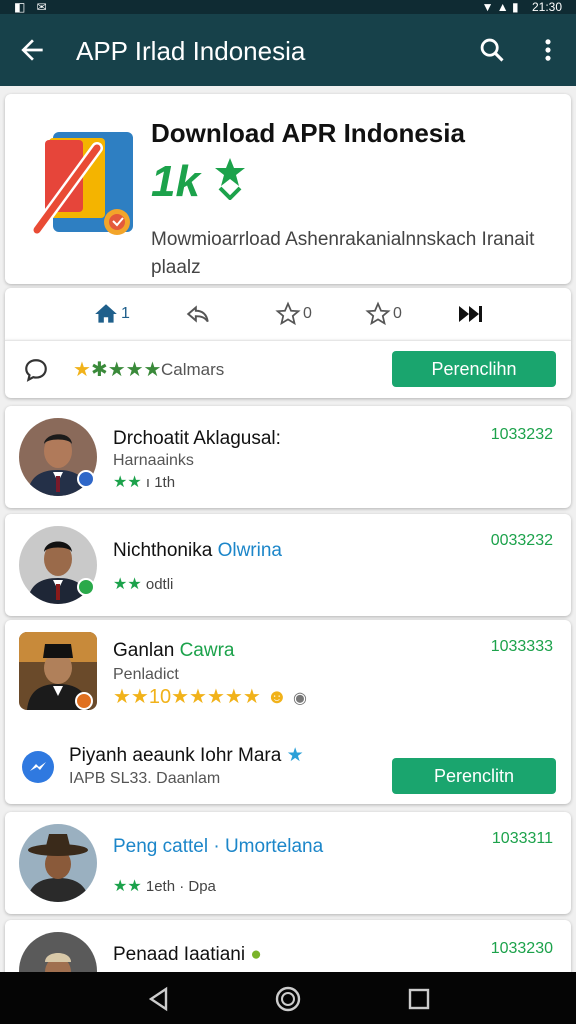 The height and width of the screenshot is (1024, 576). What do you see at coordinates (308, 133) in the screenshot?
I see `app-title: Download APR Indonesia` at bounding box center [308, 133].